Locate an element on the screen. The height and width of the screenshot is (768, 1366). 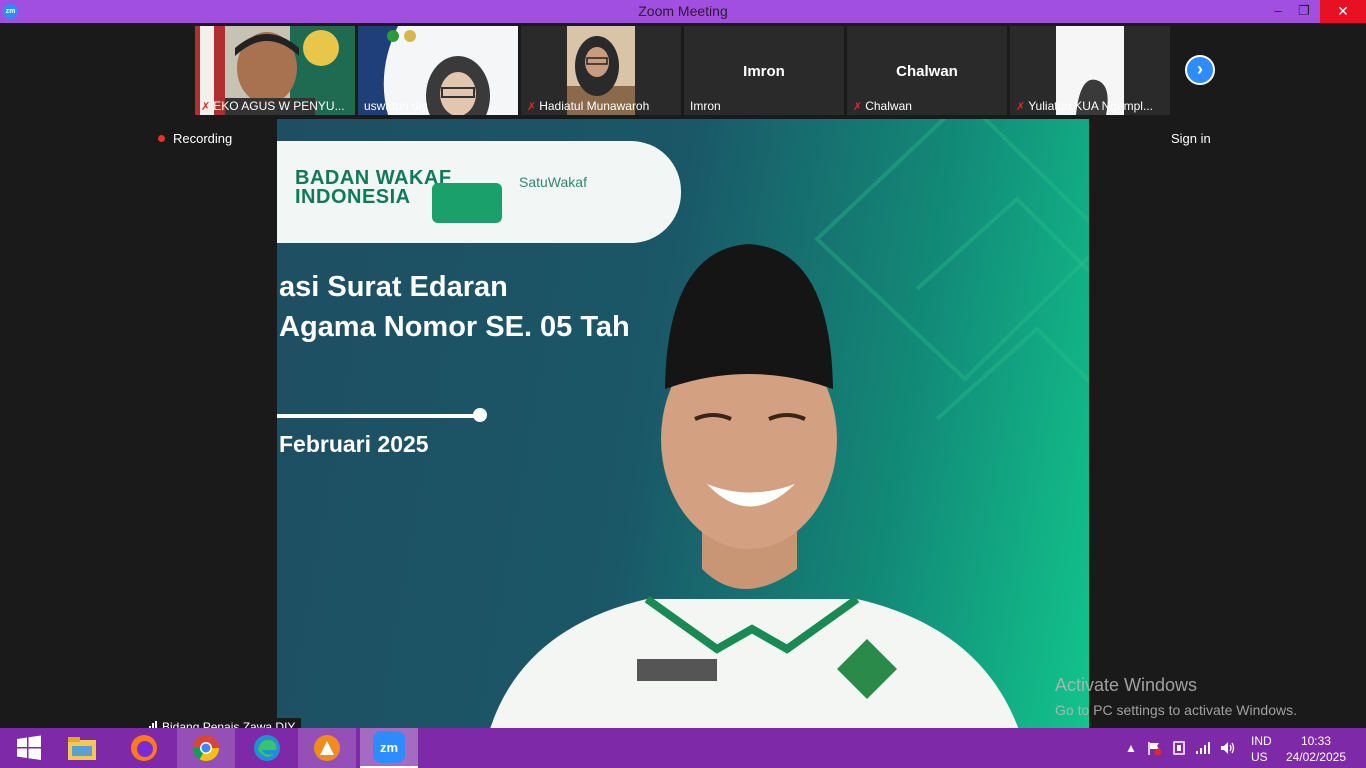
recording-indicator: Recording is located at coordinates (195, 139).